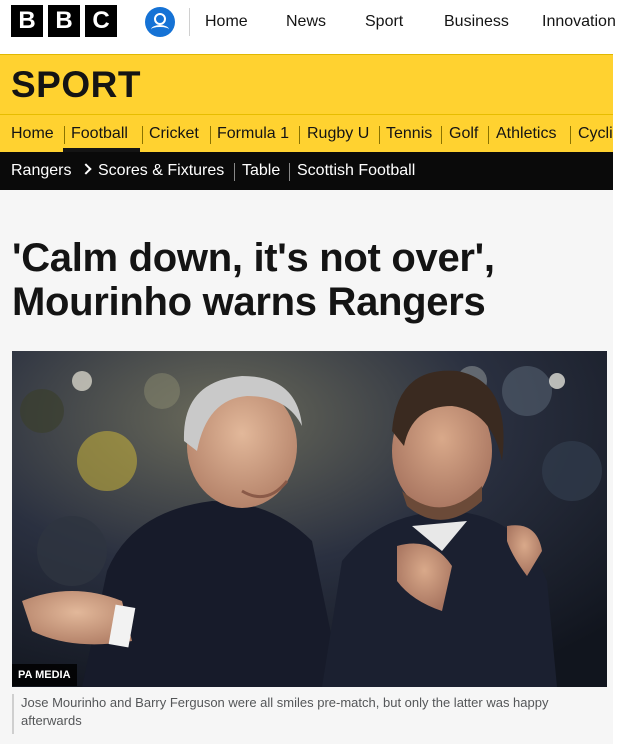 The width and height of the screenshot is (618, 744). I want to click on sport-section-title: SPORT, so click(76, 85).